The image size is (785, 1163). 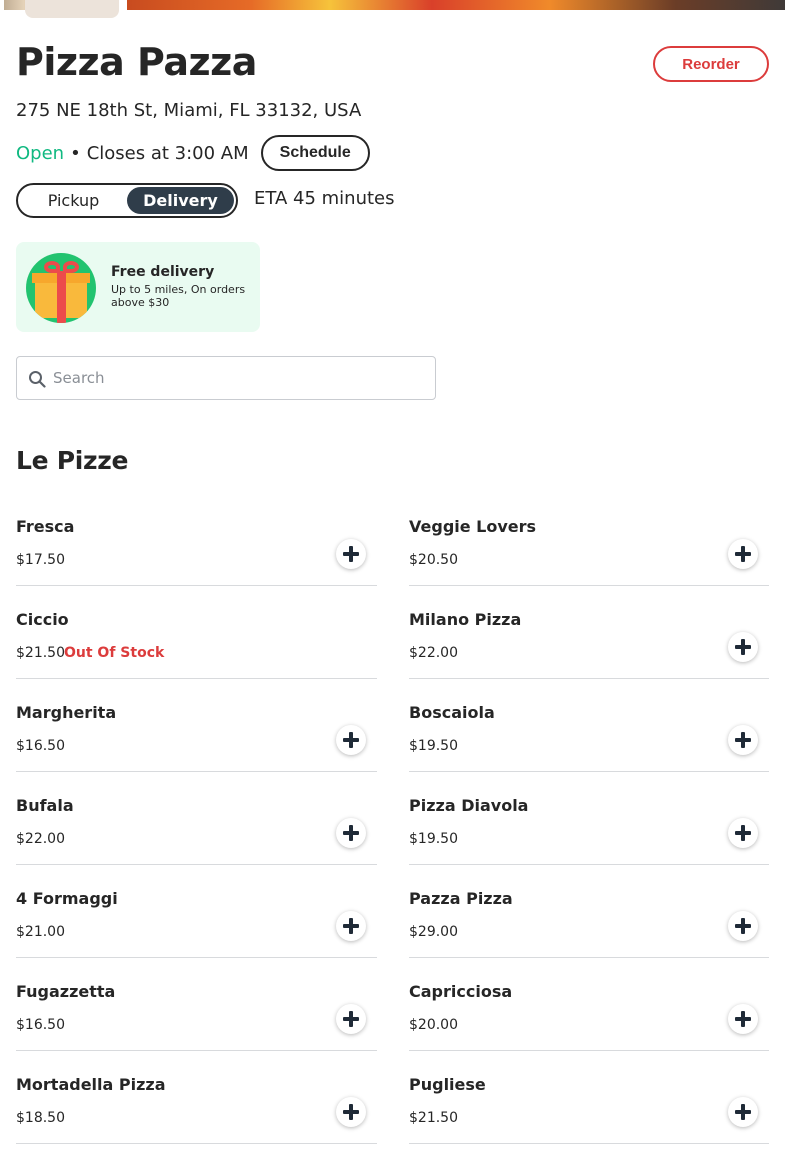 I want to click on menu-item-name: Pugliese, so click(x=447, y=1084).